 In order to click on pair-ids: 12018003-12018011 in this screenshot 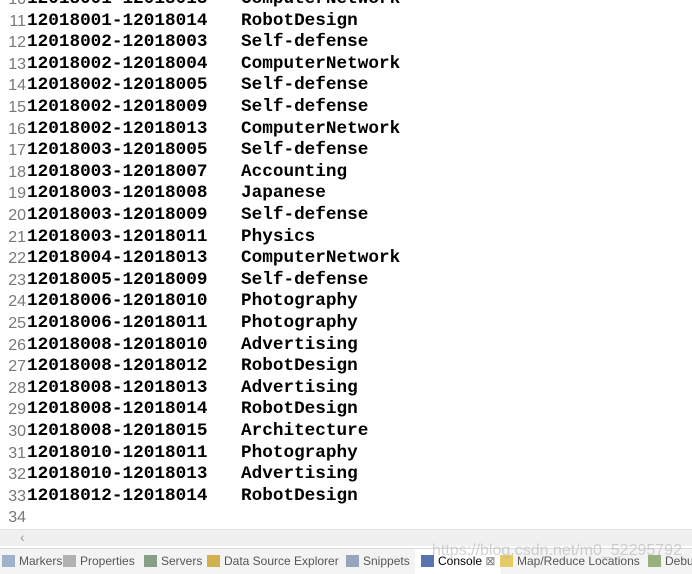, I will do `click(117, 236)`.